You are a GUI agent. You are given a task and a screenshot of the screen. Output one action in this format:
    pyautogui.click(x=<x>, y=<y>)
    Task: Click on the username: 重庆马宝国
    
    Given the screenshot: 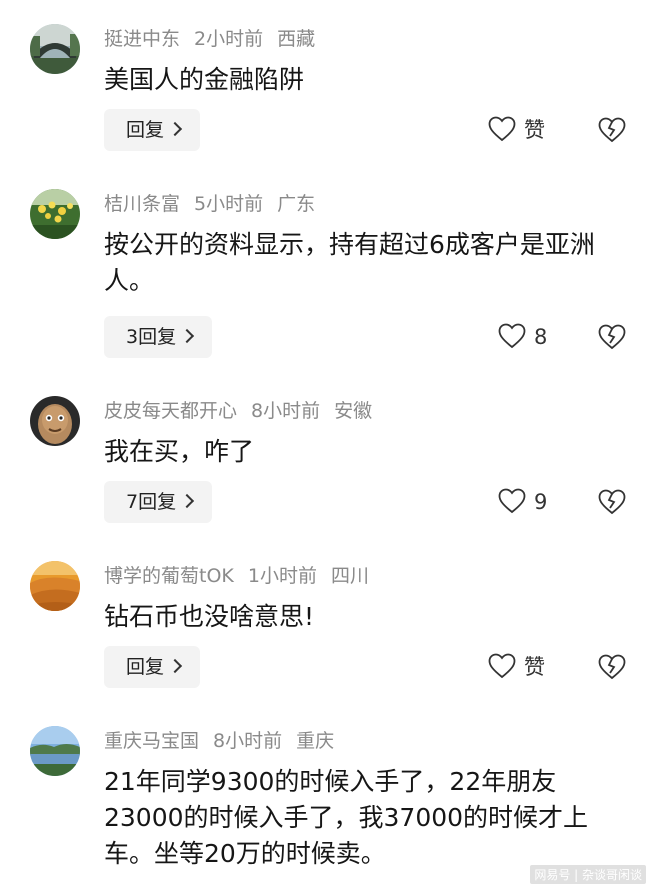 What is the action you would take?
    pyautogui.click(x=151, y=741)
    